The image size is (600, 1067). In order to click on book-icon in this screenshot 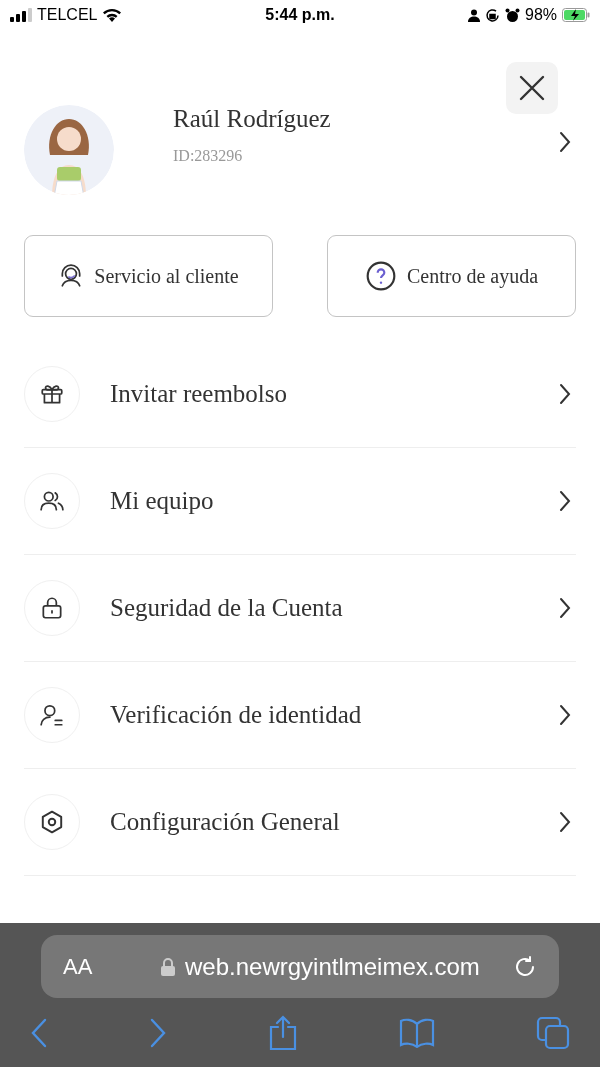, I will do `click(417, 1032)`.